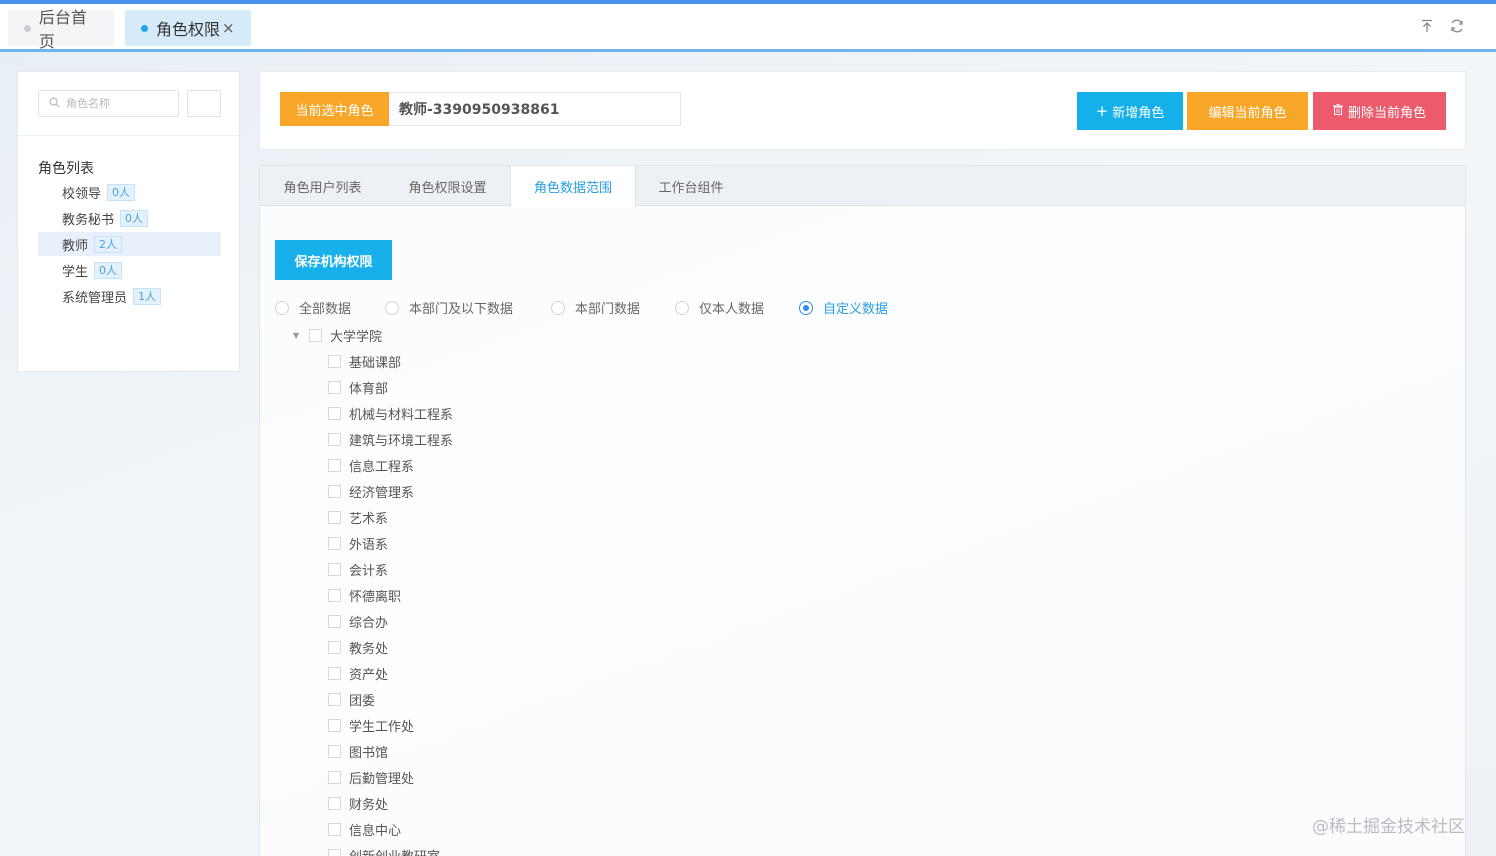  I want to click on radio-custom-data: 自定义数据, so click(843, 307).